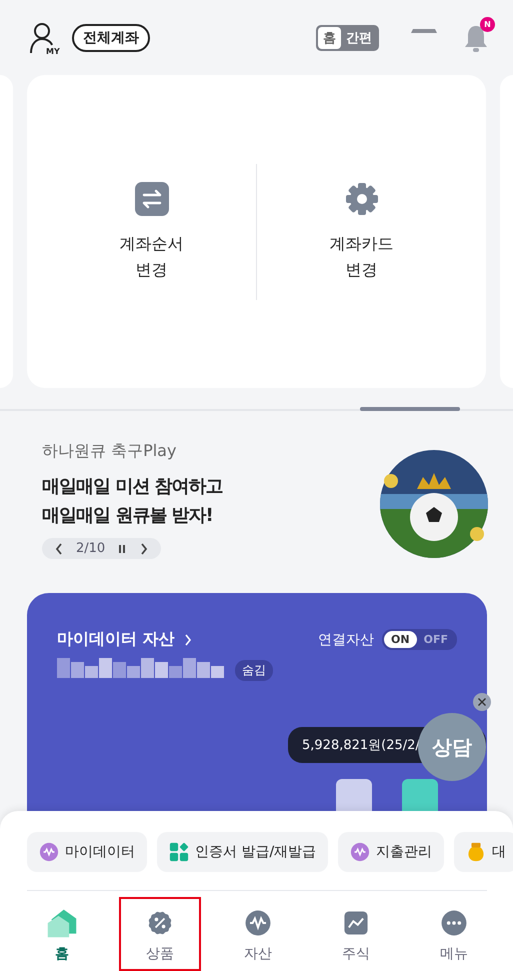 This screenshot has height=971, width=513. I want to click on quick-menu-chip: 마이데이터, so click(87, 852).